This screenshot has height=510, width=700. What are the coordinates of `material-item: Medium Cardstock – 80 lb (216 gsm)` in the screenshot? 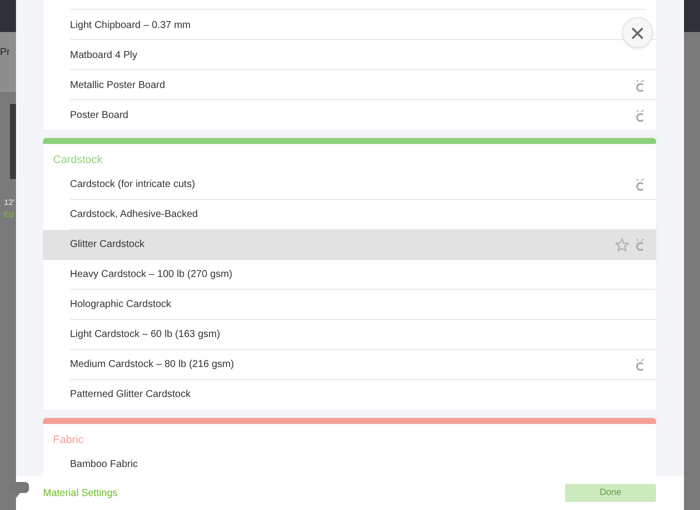 It's located at (363, 365).